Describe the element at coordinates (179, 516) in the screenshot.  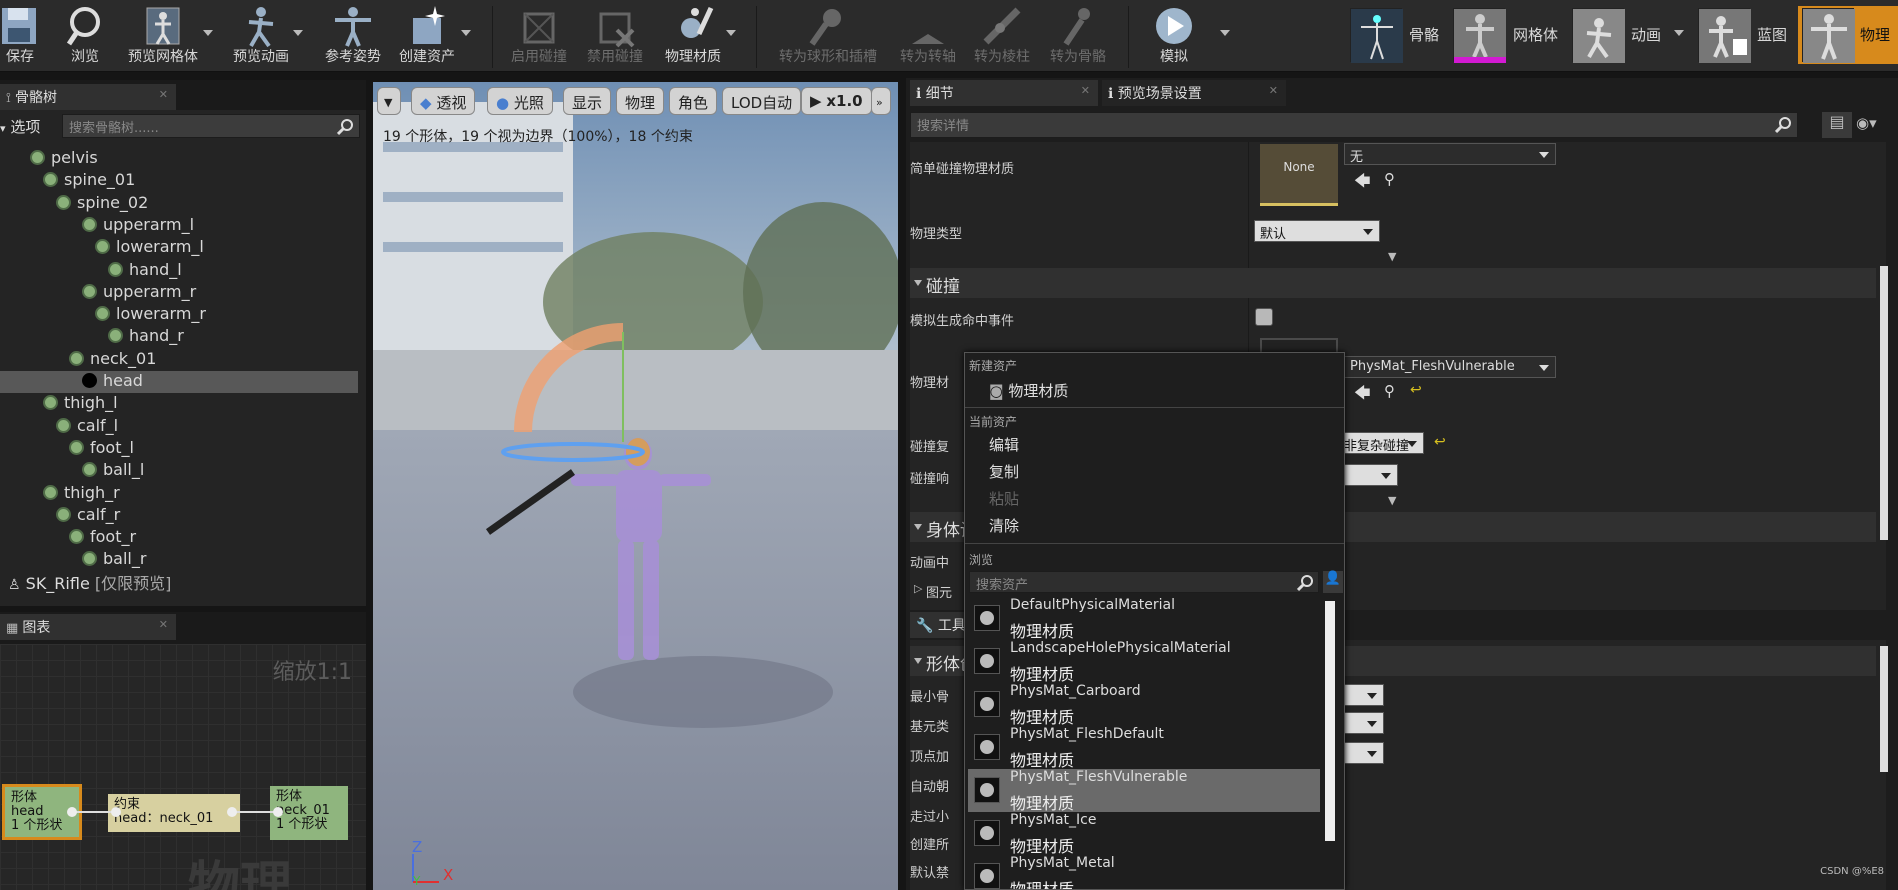
I see `bone-item-calf-r: calf_r` at that location.